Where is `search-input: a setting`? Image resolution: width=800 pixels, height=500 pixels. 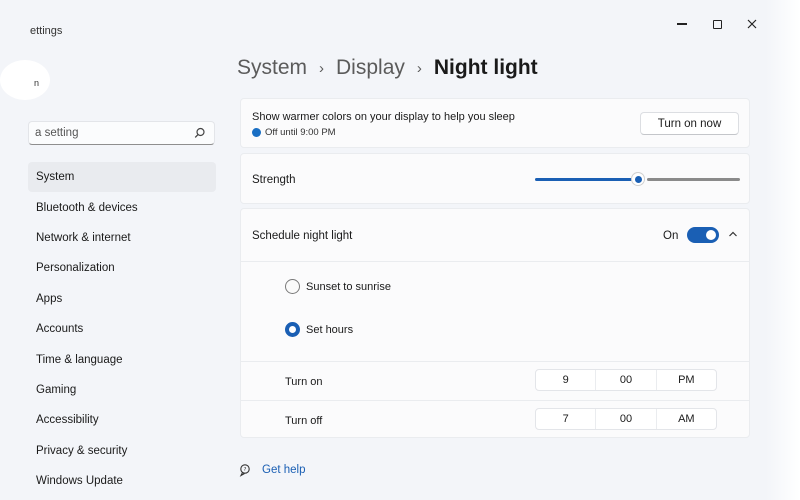
search-input: a setting is located at coordinates (121, 133).